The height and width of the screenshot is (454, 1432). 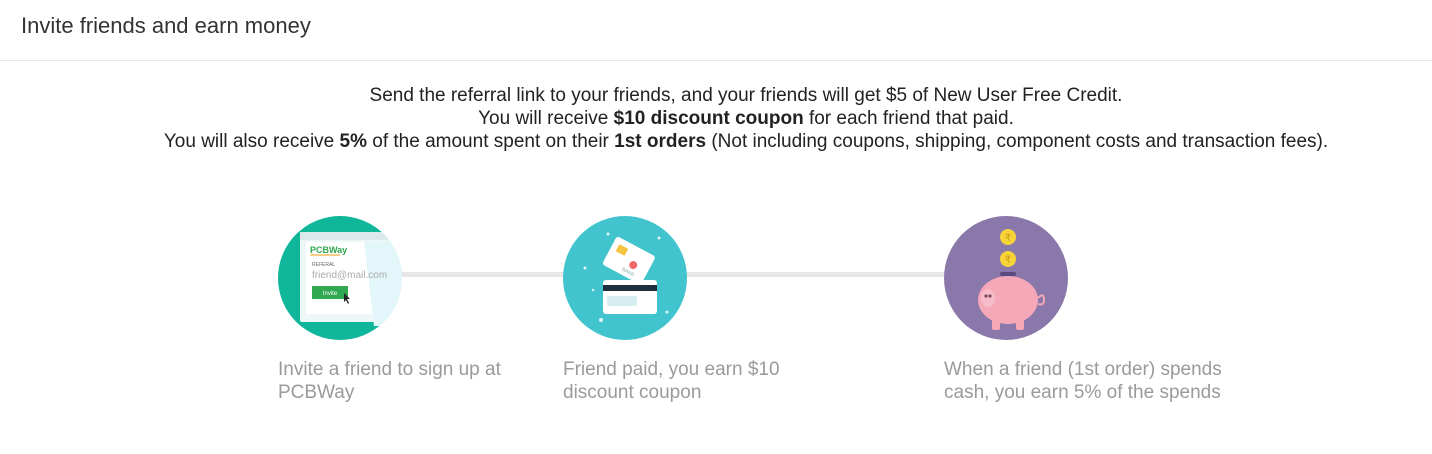 What do you see at coordinates (349, 275) in the screenshot?
I see `email-placeholder: friend@mail.com` at bounding box center [349, 275].